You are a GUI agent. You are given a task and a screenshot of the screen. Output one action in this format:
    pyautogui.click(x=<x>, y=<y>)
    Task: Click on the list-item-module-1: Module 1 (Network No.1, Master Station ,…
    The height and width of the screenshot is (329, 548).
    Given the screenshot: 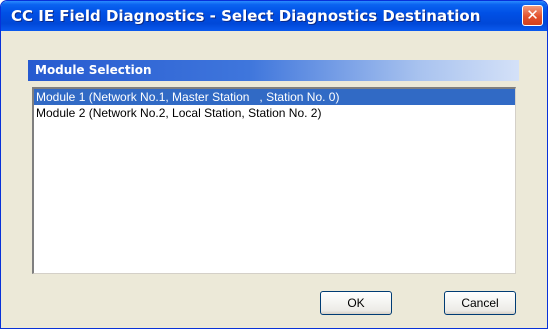 What is the action you would take?
    pyautogui.click(x=274, y=97)
    